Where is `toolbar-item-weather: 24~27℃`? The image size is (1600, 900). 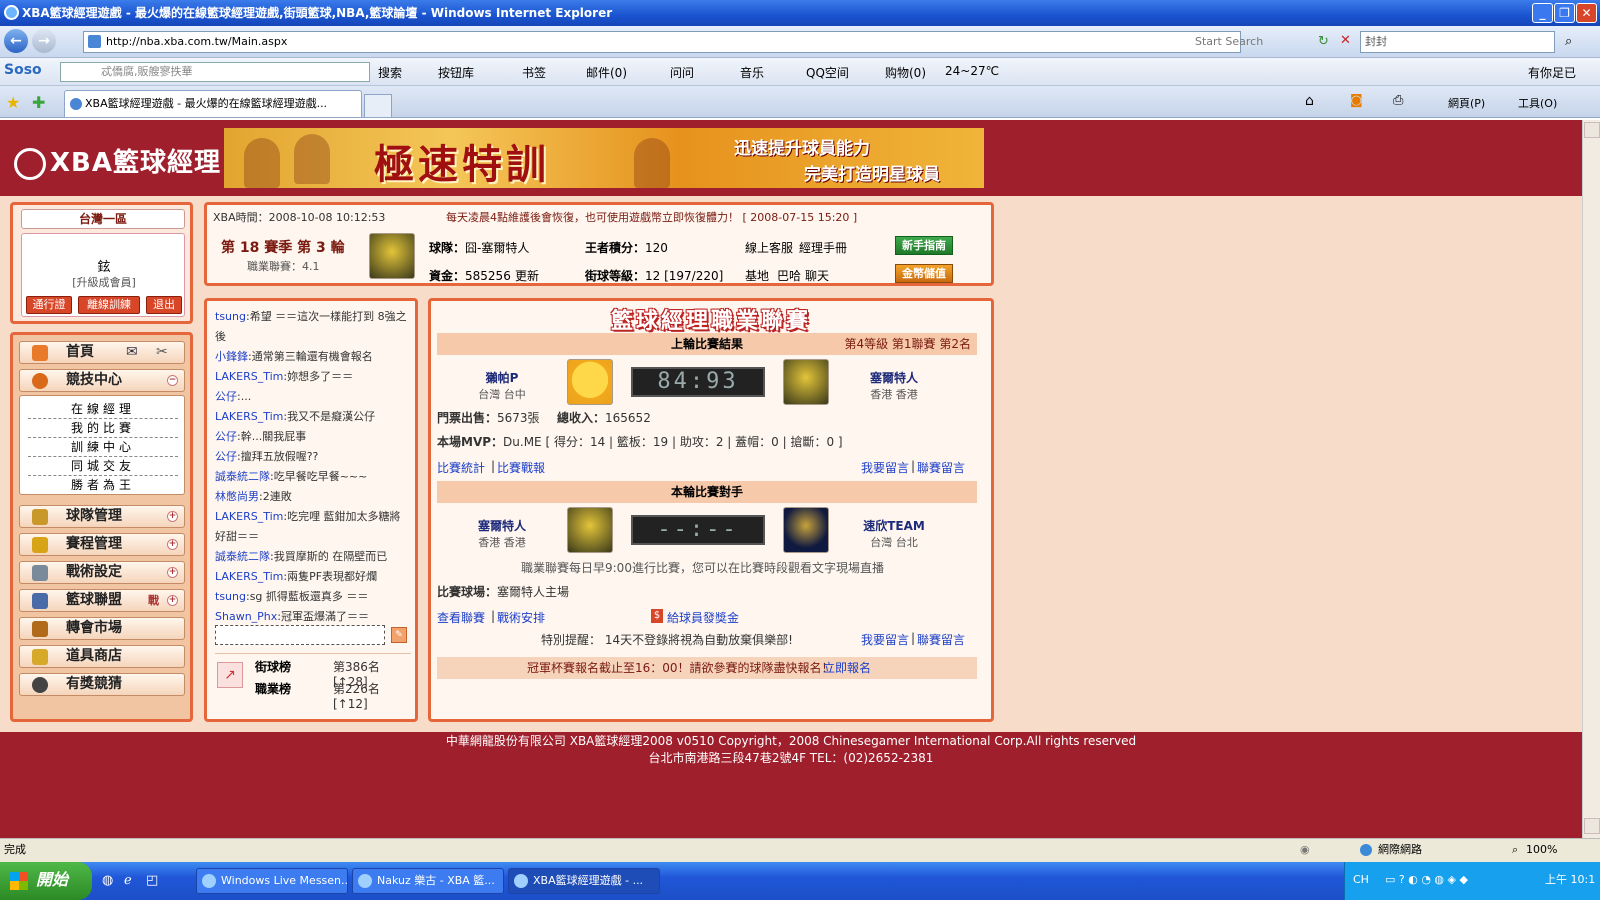 toolbar-item-weather: 24~27℃ is located at coordinates (972, 71).